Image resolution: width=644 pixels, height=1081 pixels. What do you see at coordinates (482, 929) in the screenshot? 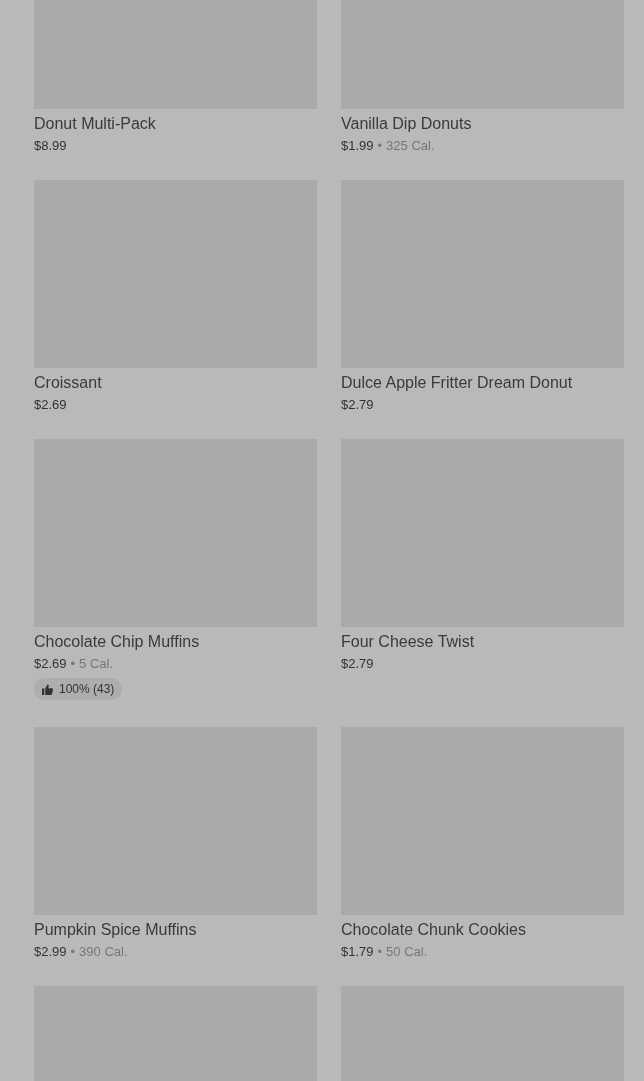
I see `item-name: Chocolate Chunk Cookies` at bounding box center [482, 929].